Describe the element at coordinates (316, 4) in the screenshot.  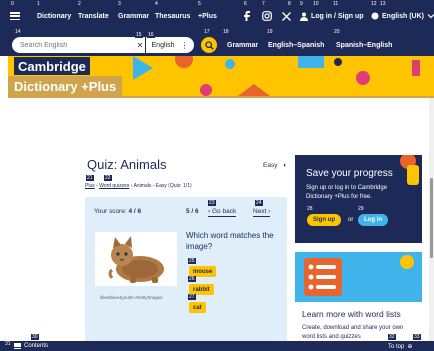
I see `hint-label: 10` at that location.